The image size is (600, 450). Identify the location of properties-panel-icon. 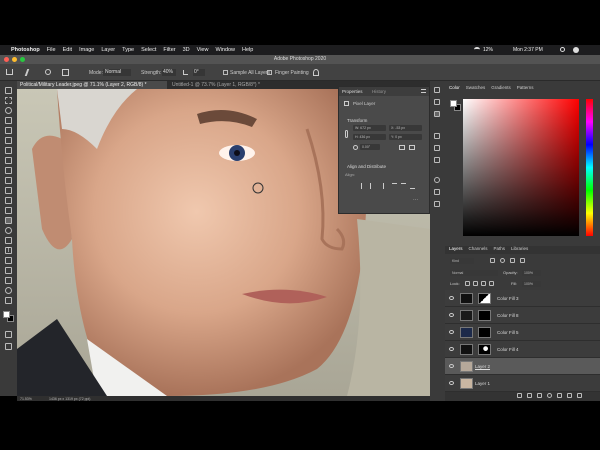
(437, 114).